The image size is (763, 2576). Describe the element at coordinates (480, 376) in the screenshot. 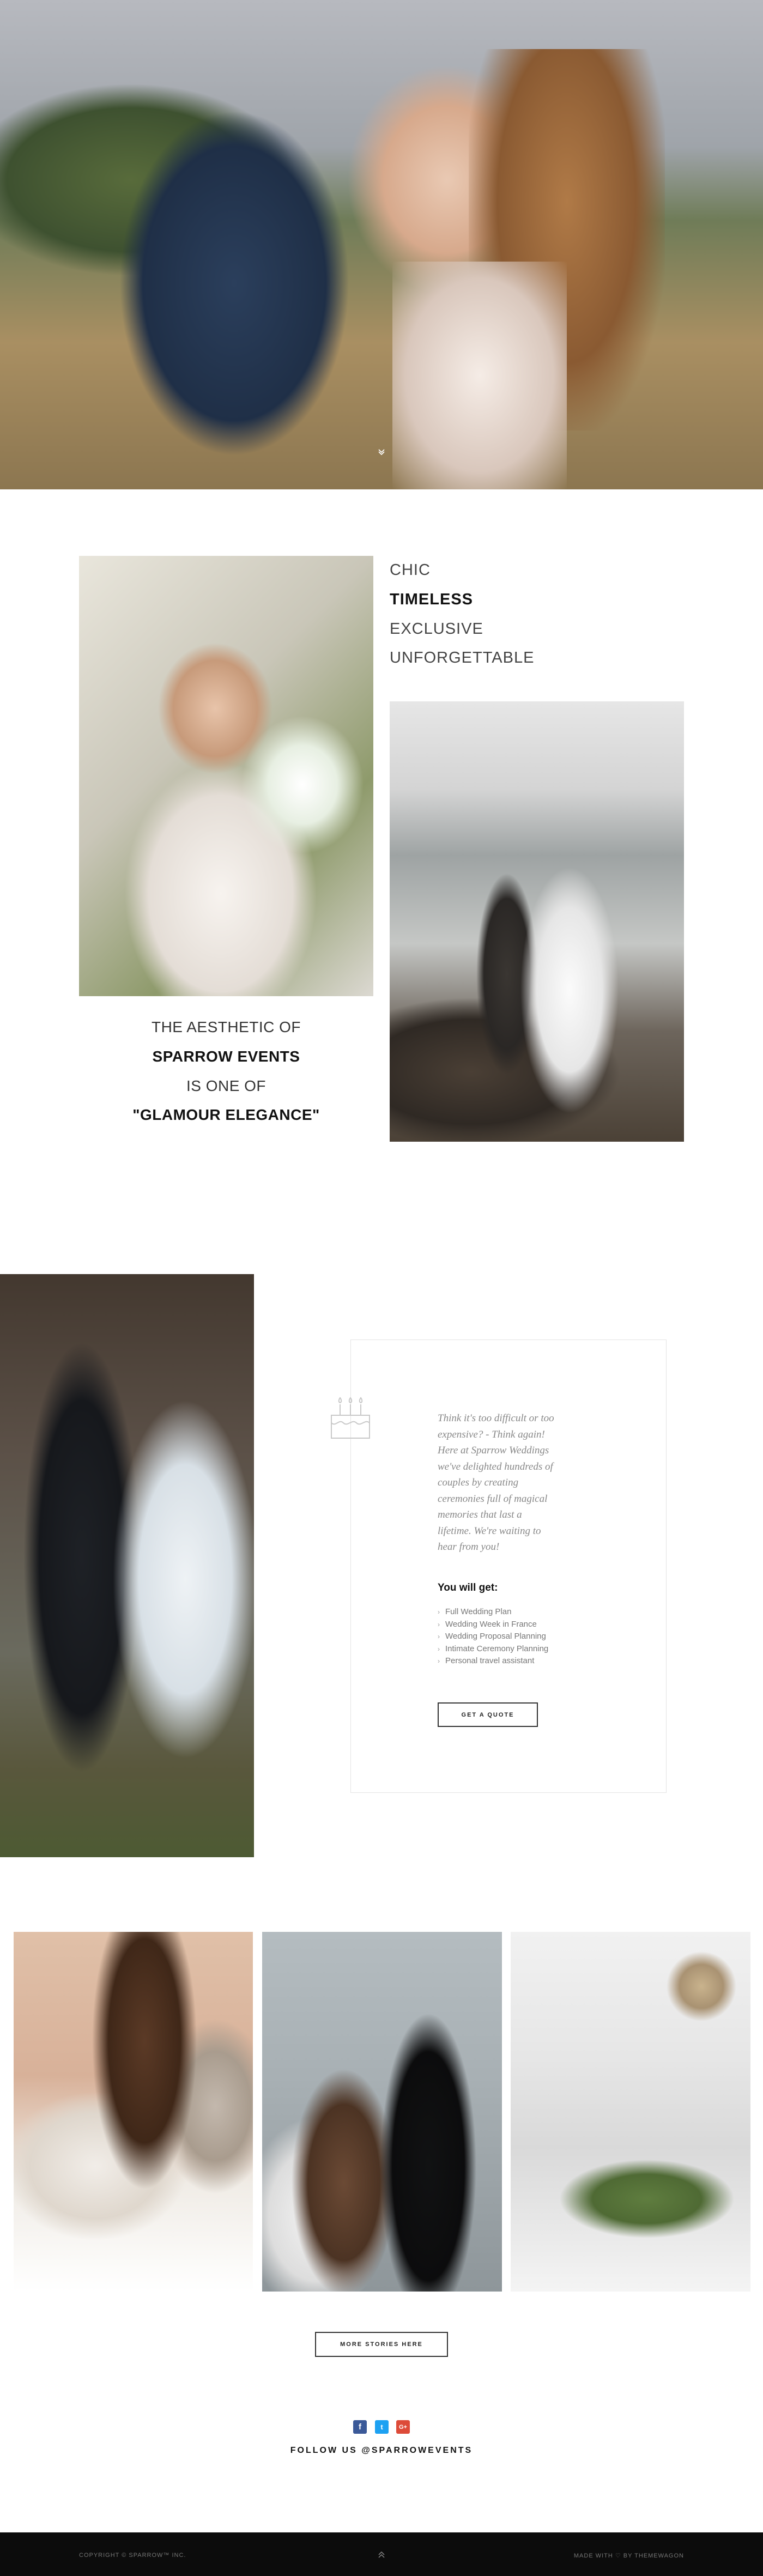

I see `hero-lace-dress-shape` at that location.